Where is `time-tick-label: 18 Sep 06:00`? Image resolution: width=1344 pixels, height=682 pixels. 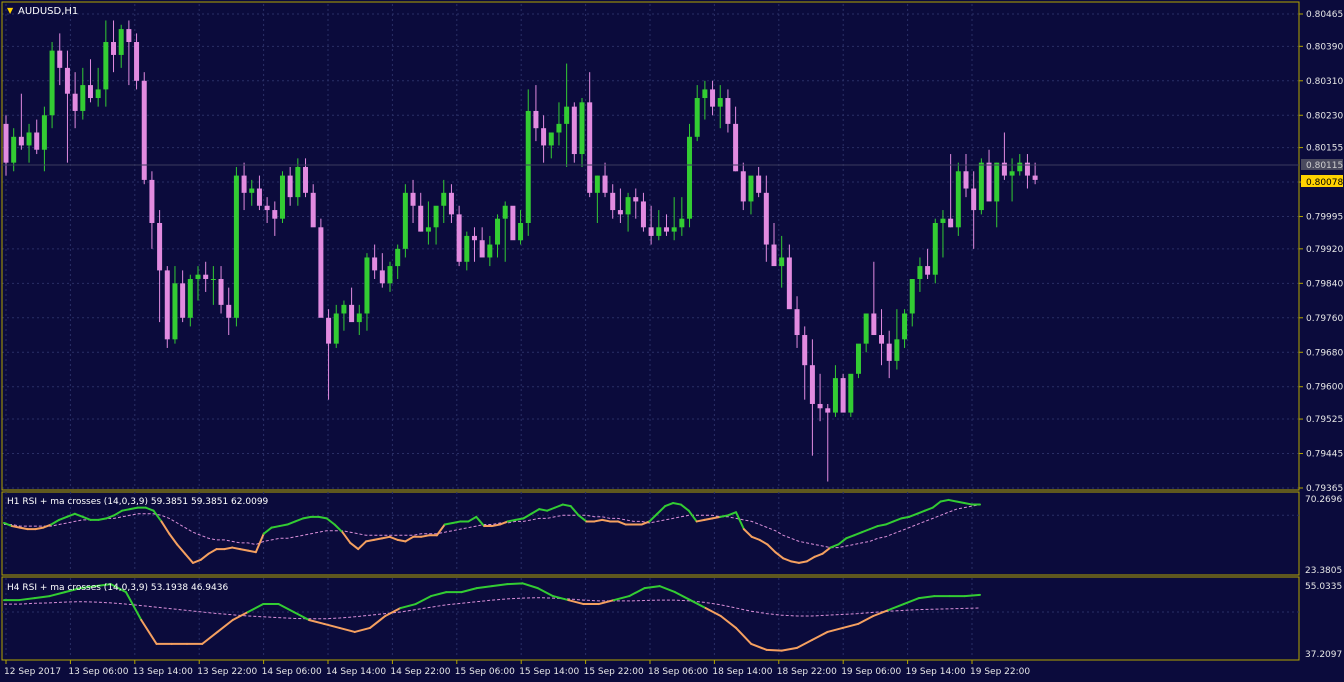 time-tick-label: 18 Sep 06:00 is located at coordinates (678, 672).